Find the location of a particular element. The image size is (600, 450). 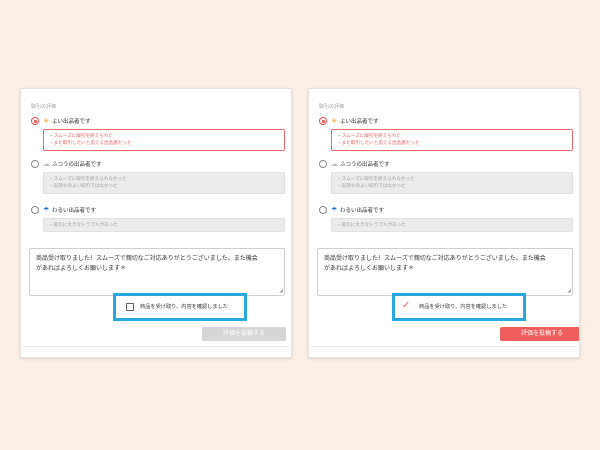

confirm-checkbox-highlight: ✓ 商品を受け取り、内容を確認しました is located at coordinates (459, 307).